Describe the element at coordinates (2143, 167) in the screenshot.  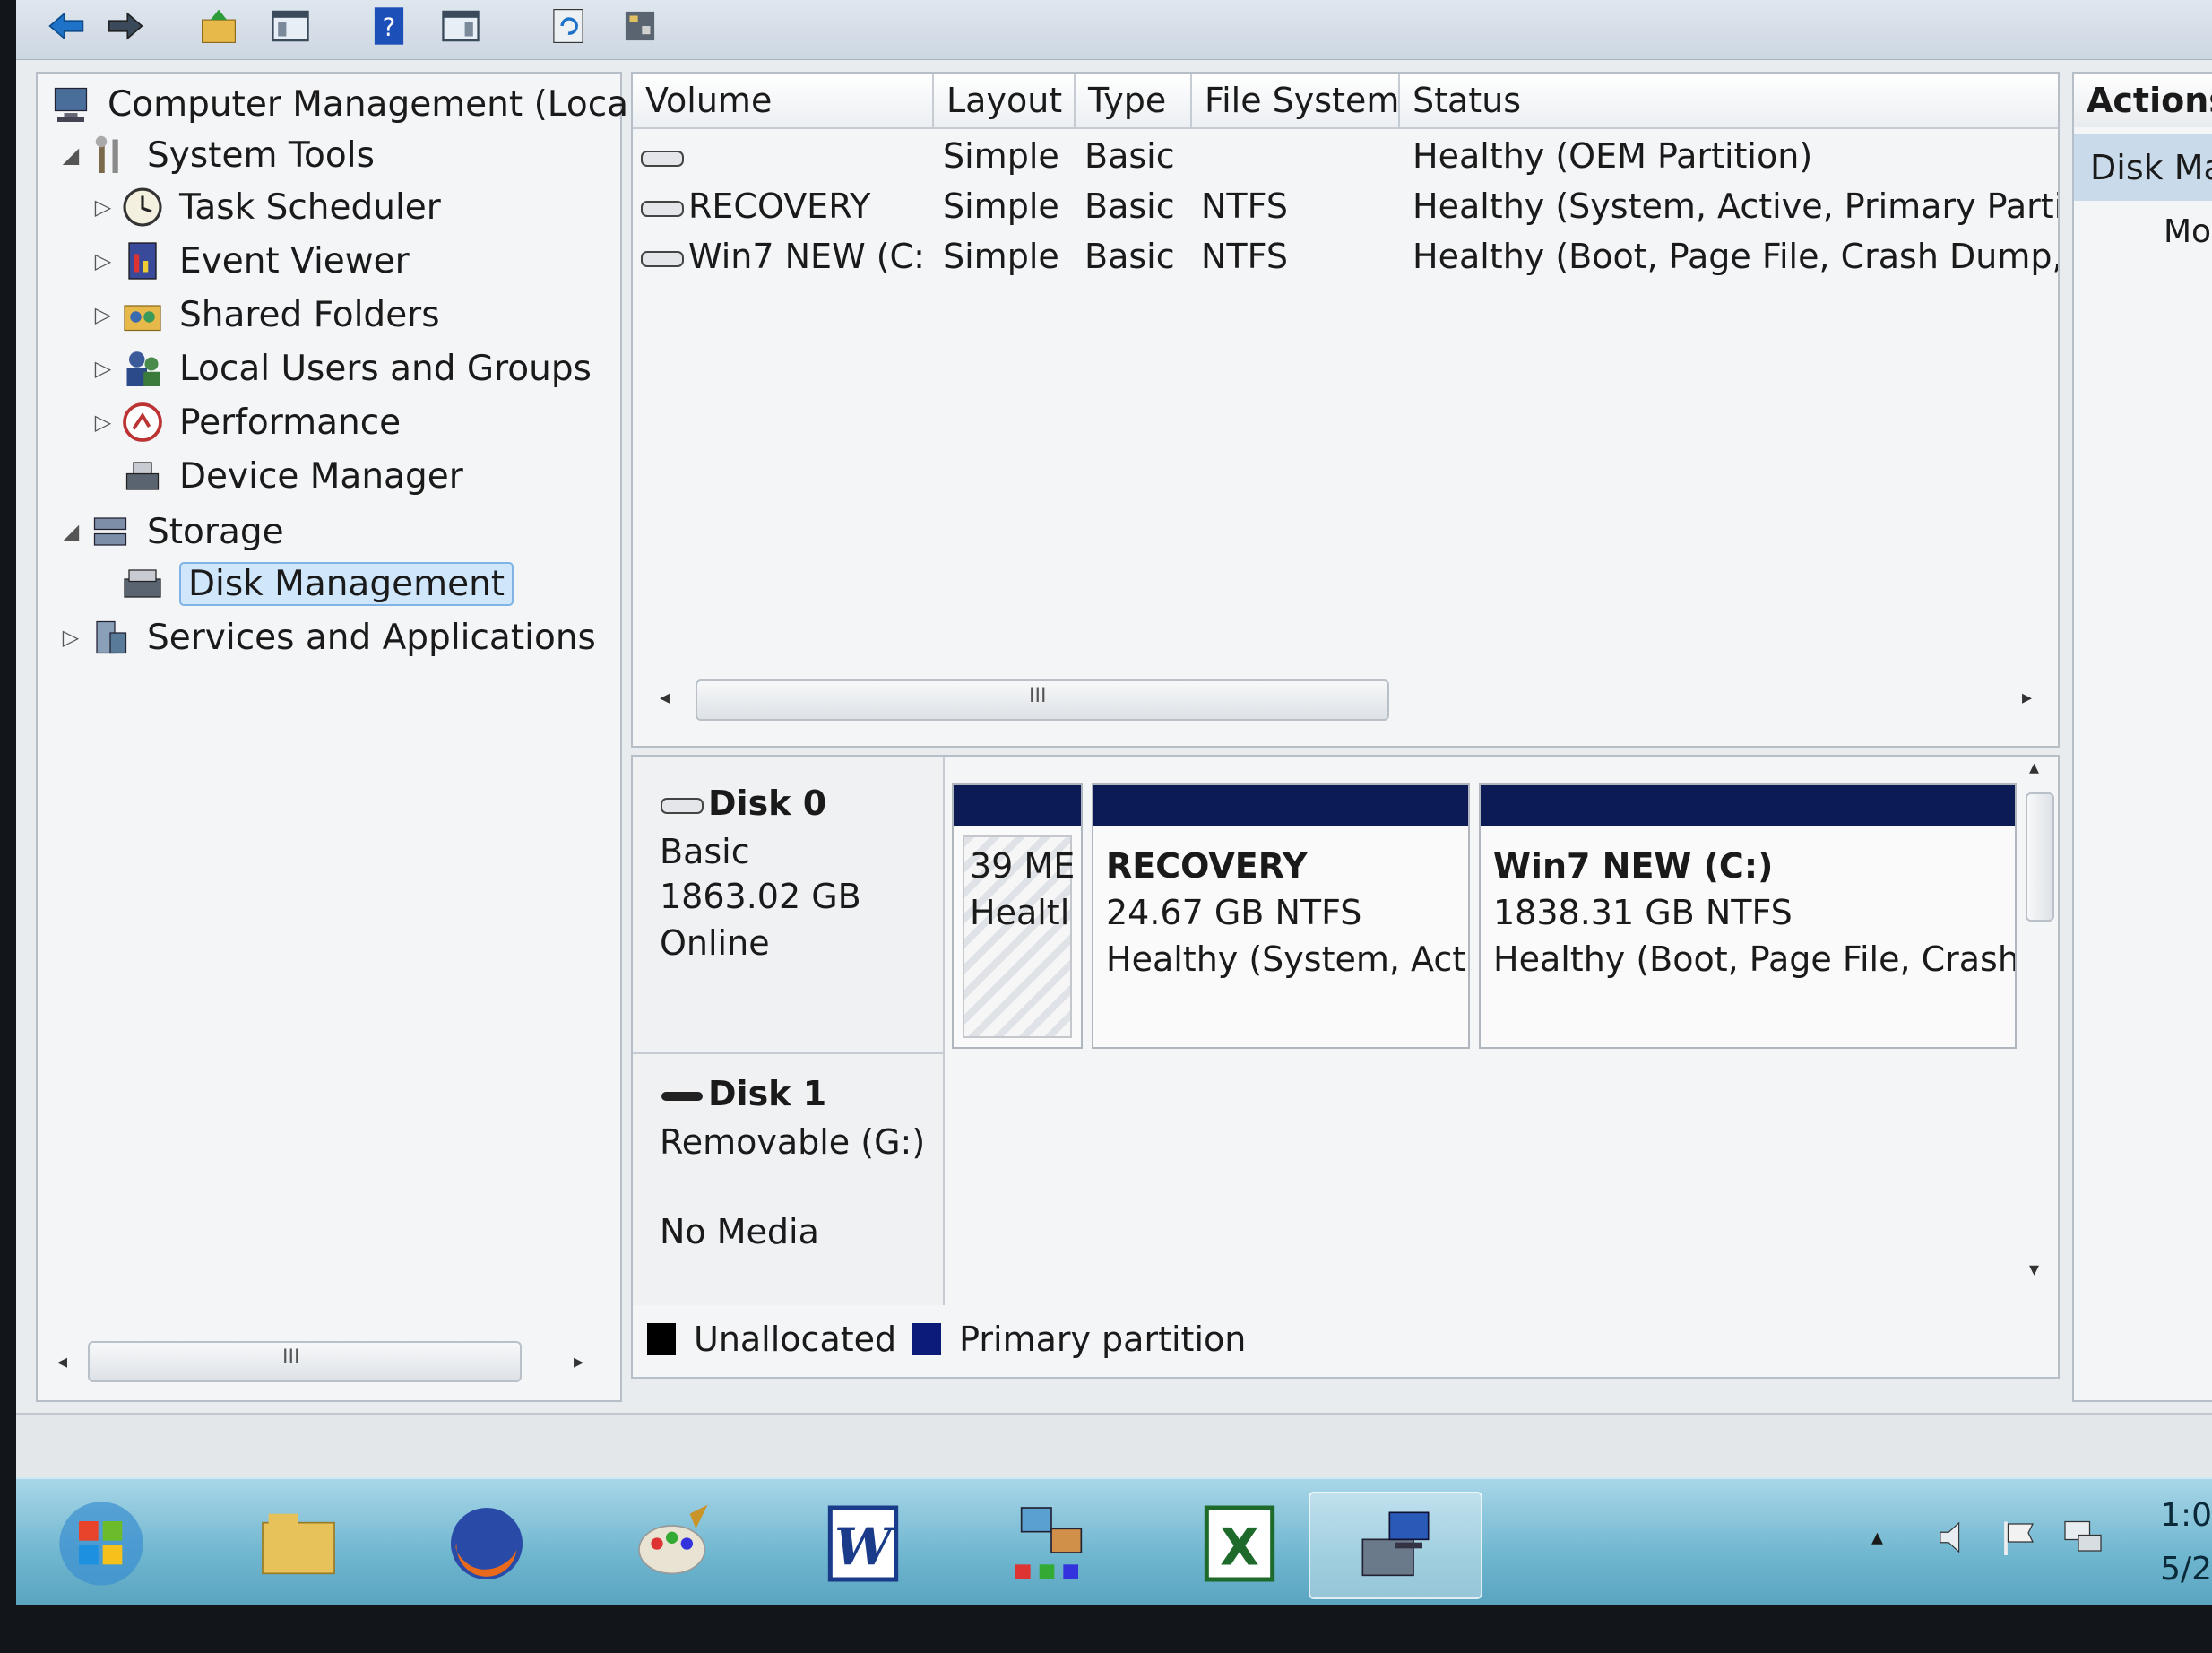
I see `actions-disk-management: Disk Mar` at that location.